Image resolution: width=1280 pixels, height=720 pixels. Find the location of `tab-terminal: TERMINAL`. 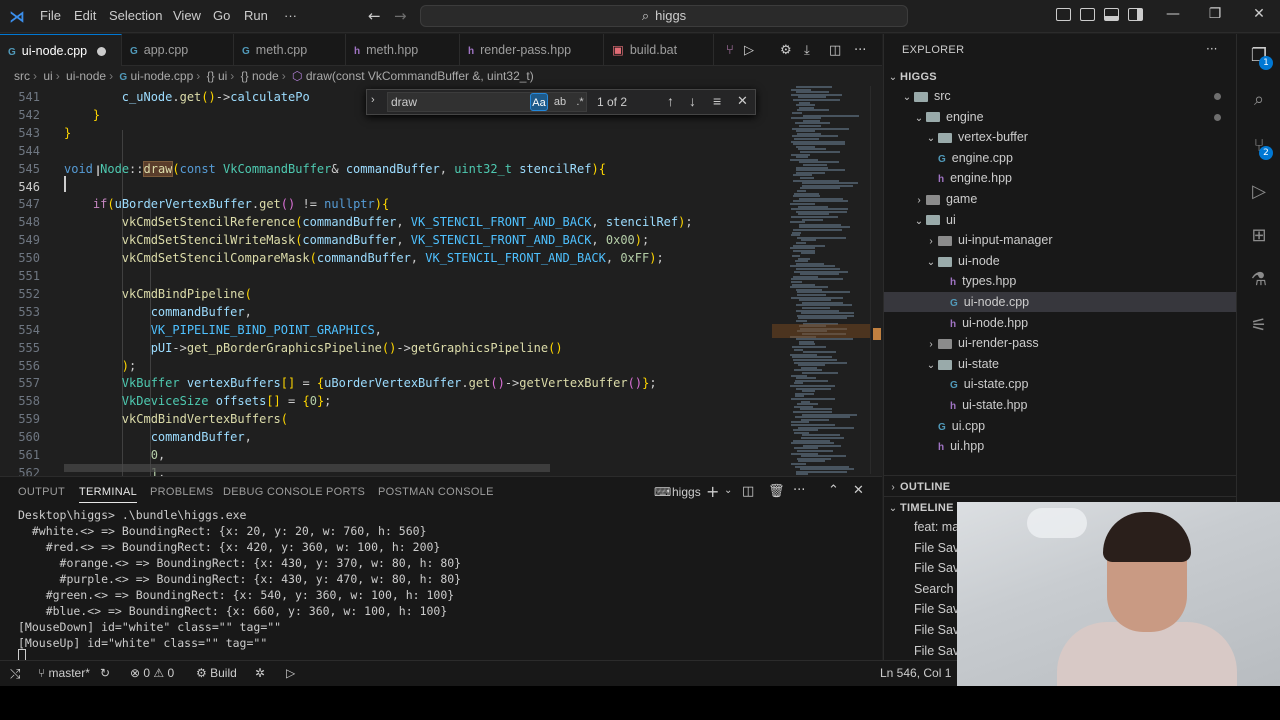

tab-terminal: TERMINAL is located at coordinates (108, 494).